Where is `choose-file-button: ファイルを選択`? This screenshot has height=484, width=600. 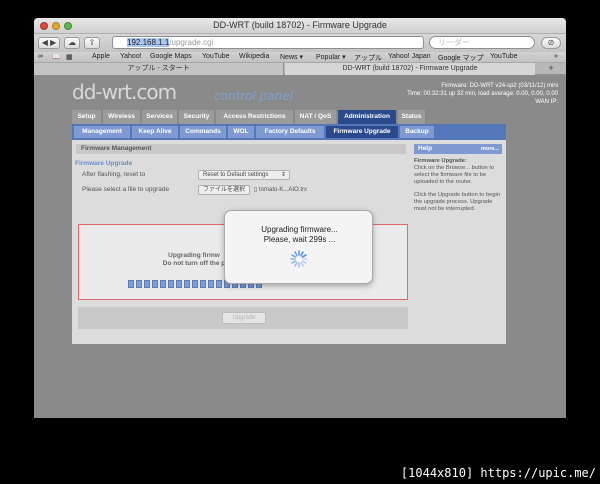 choose-file-button: ファイルを選択 is located at coordinates (224, 190).